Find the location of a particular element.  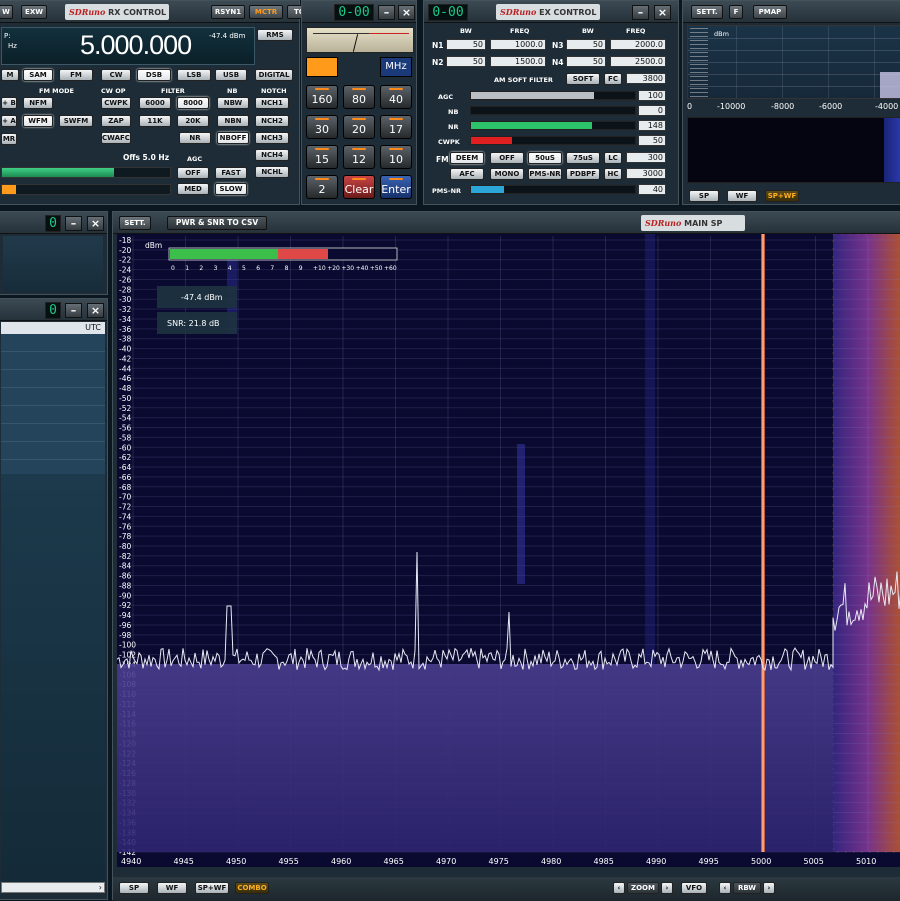

agc-med-button: MED is located at coordinates (193, 189).